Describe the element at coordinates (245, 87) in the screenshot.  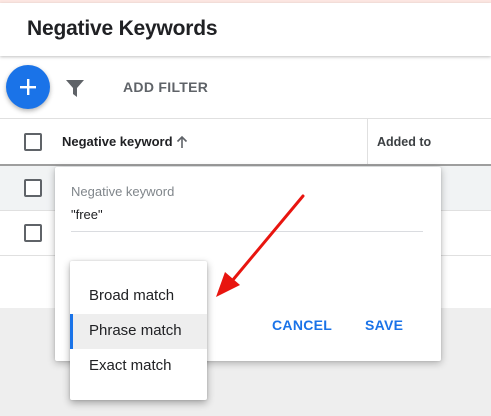
I see `toolbar: ADD FILTER` at that location.